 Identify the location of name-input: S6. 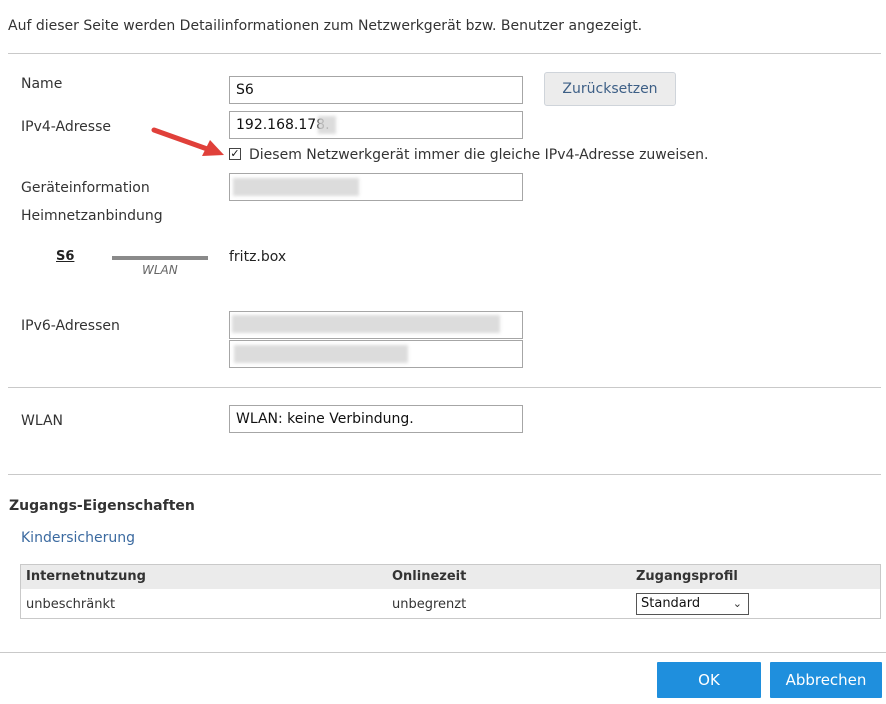
(376, 90).